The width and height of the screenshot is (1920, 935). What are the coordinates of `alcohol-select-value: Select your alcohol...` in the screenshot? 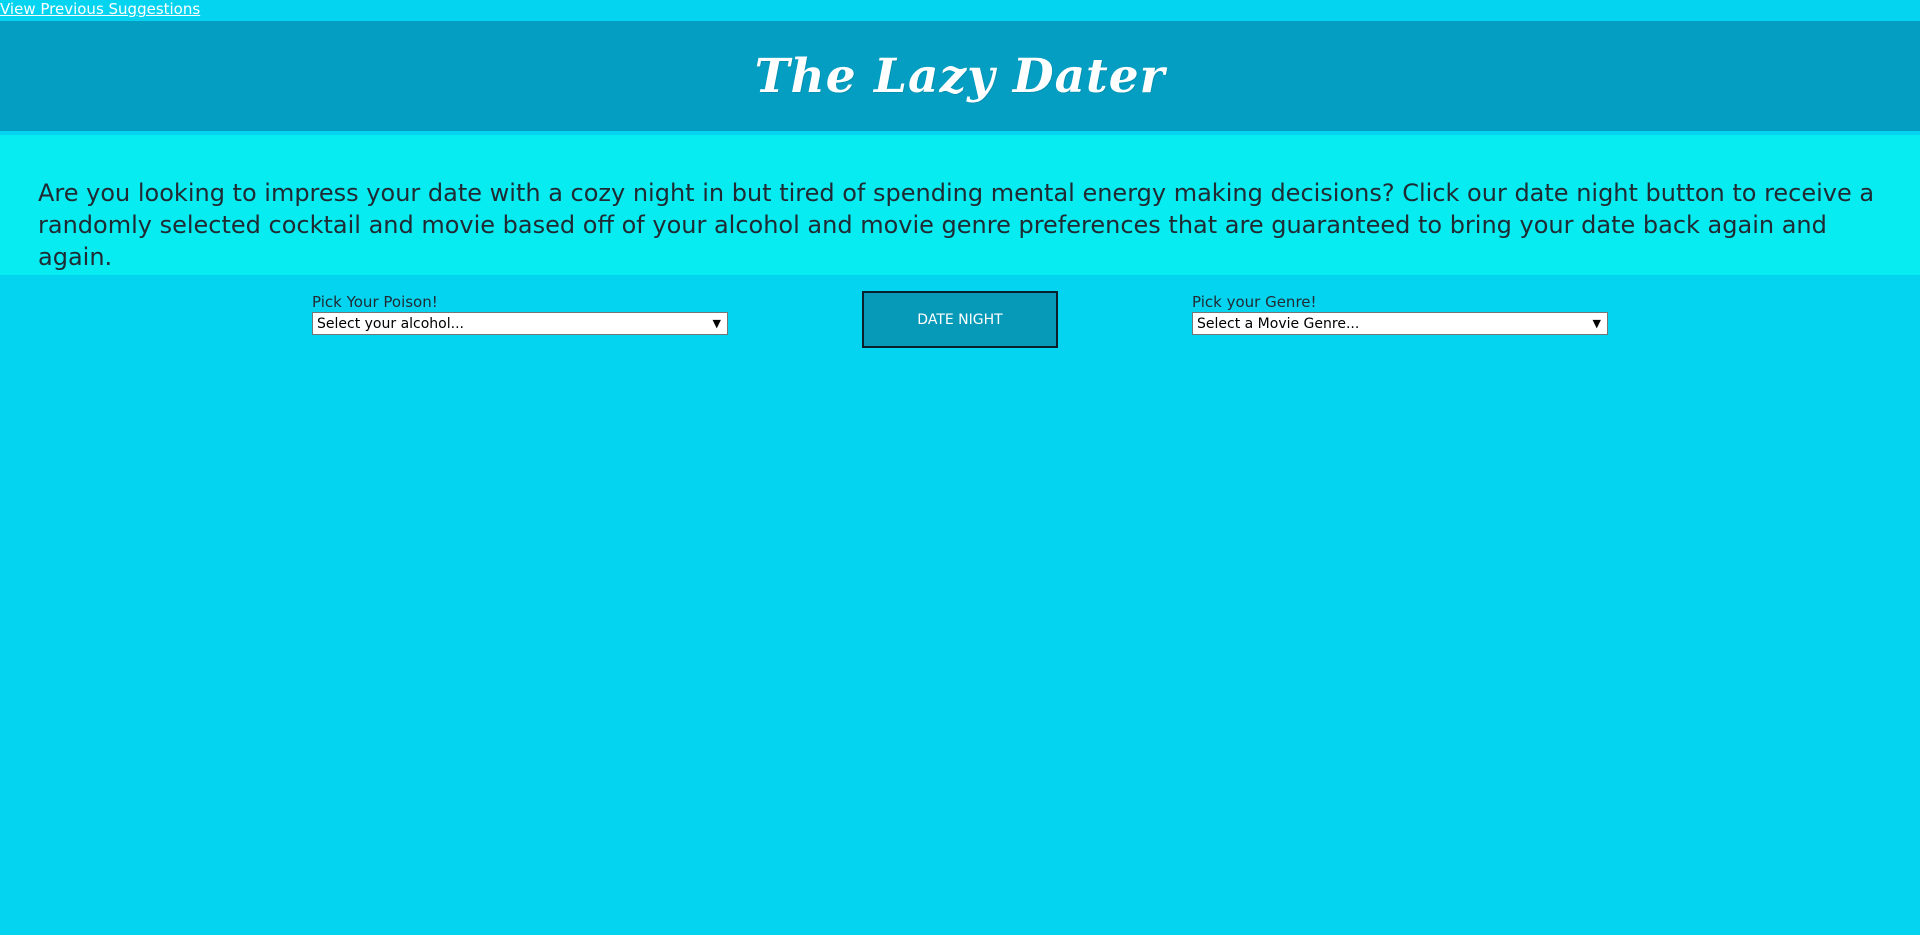 It's located at (390, 323).